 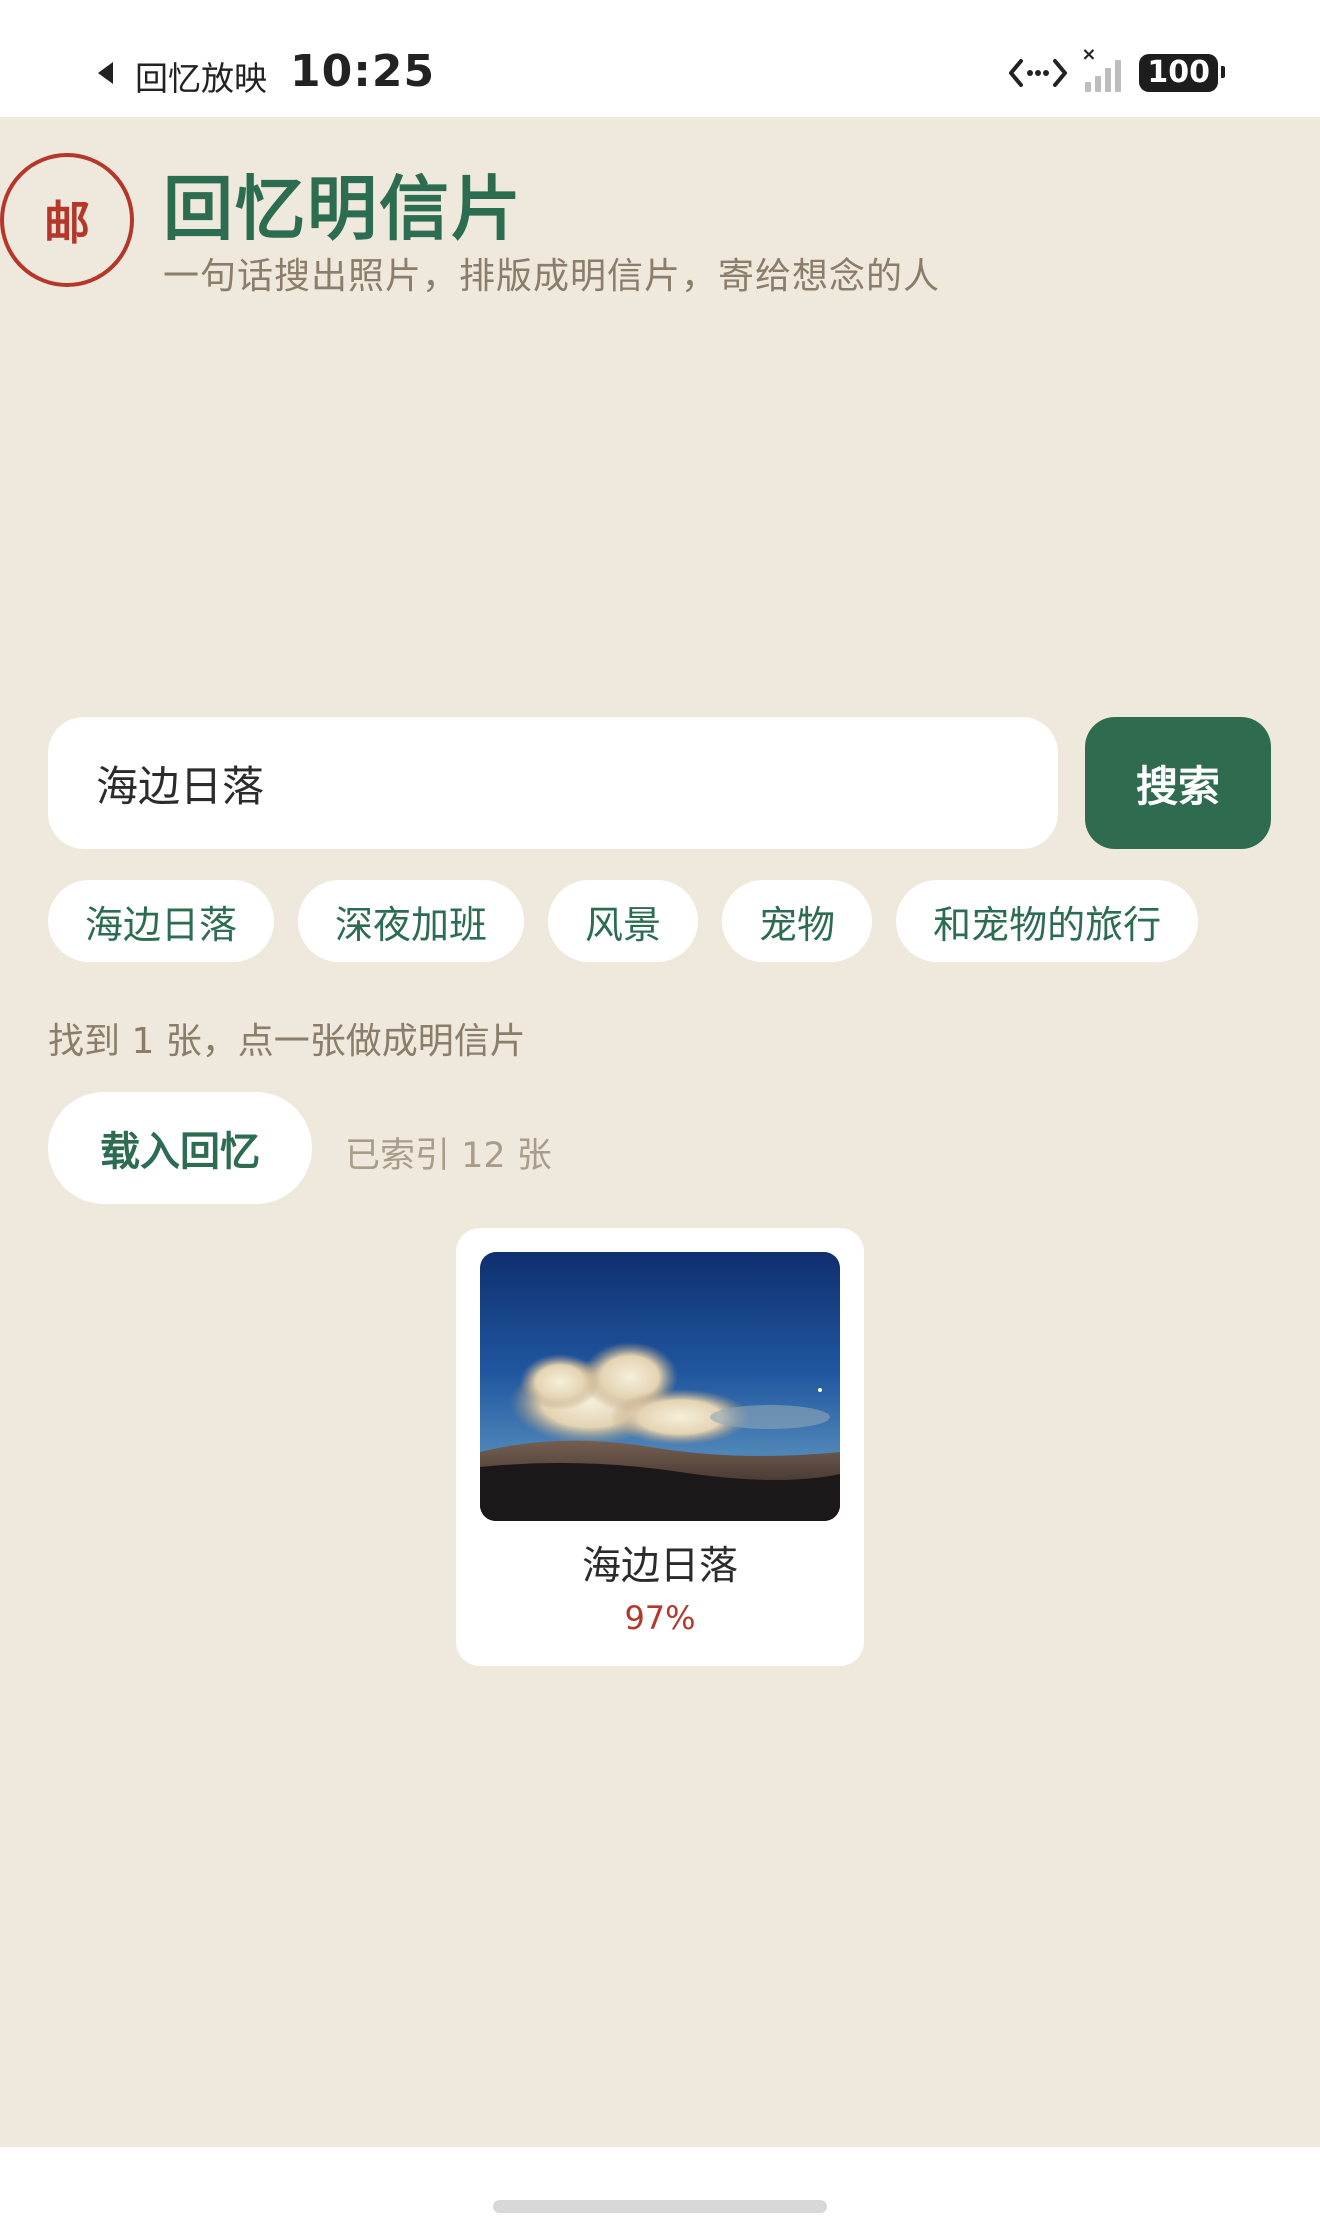 I want to click on load-memories-button: 载入回忆, so click(x=180, y=1148).